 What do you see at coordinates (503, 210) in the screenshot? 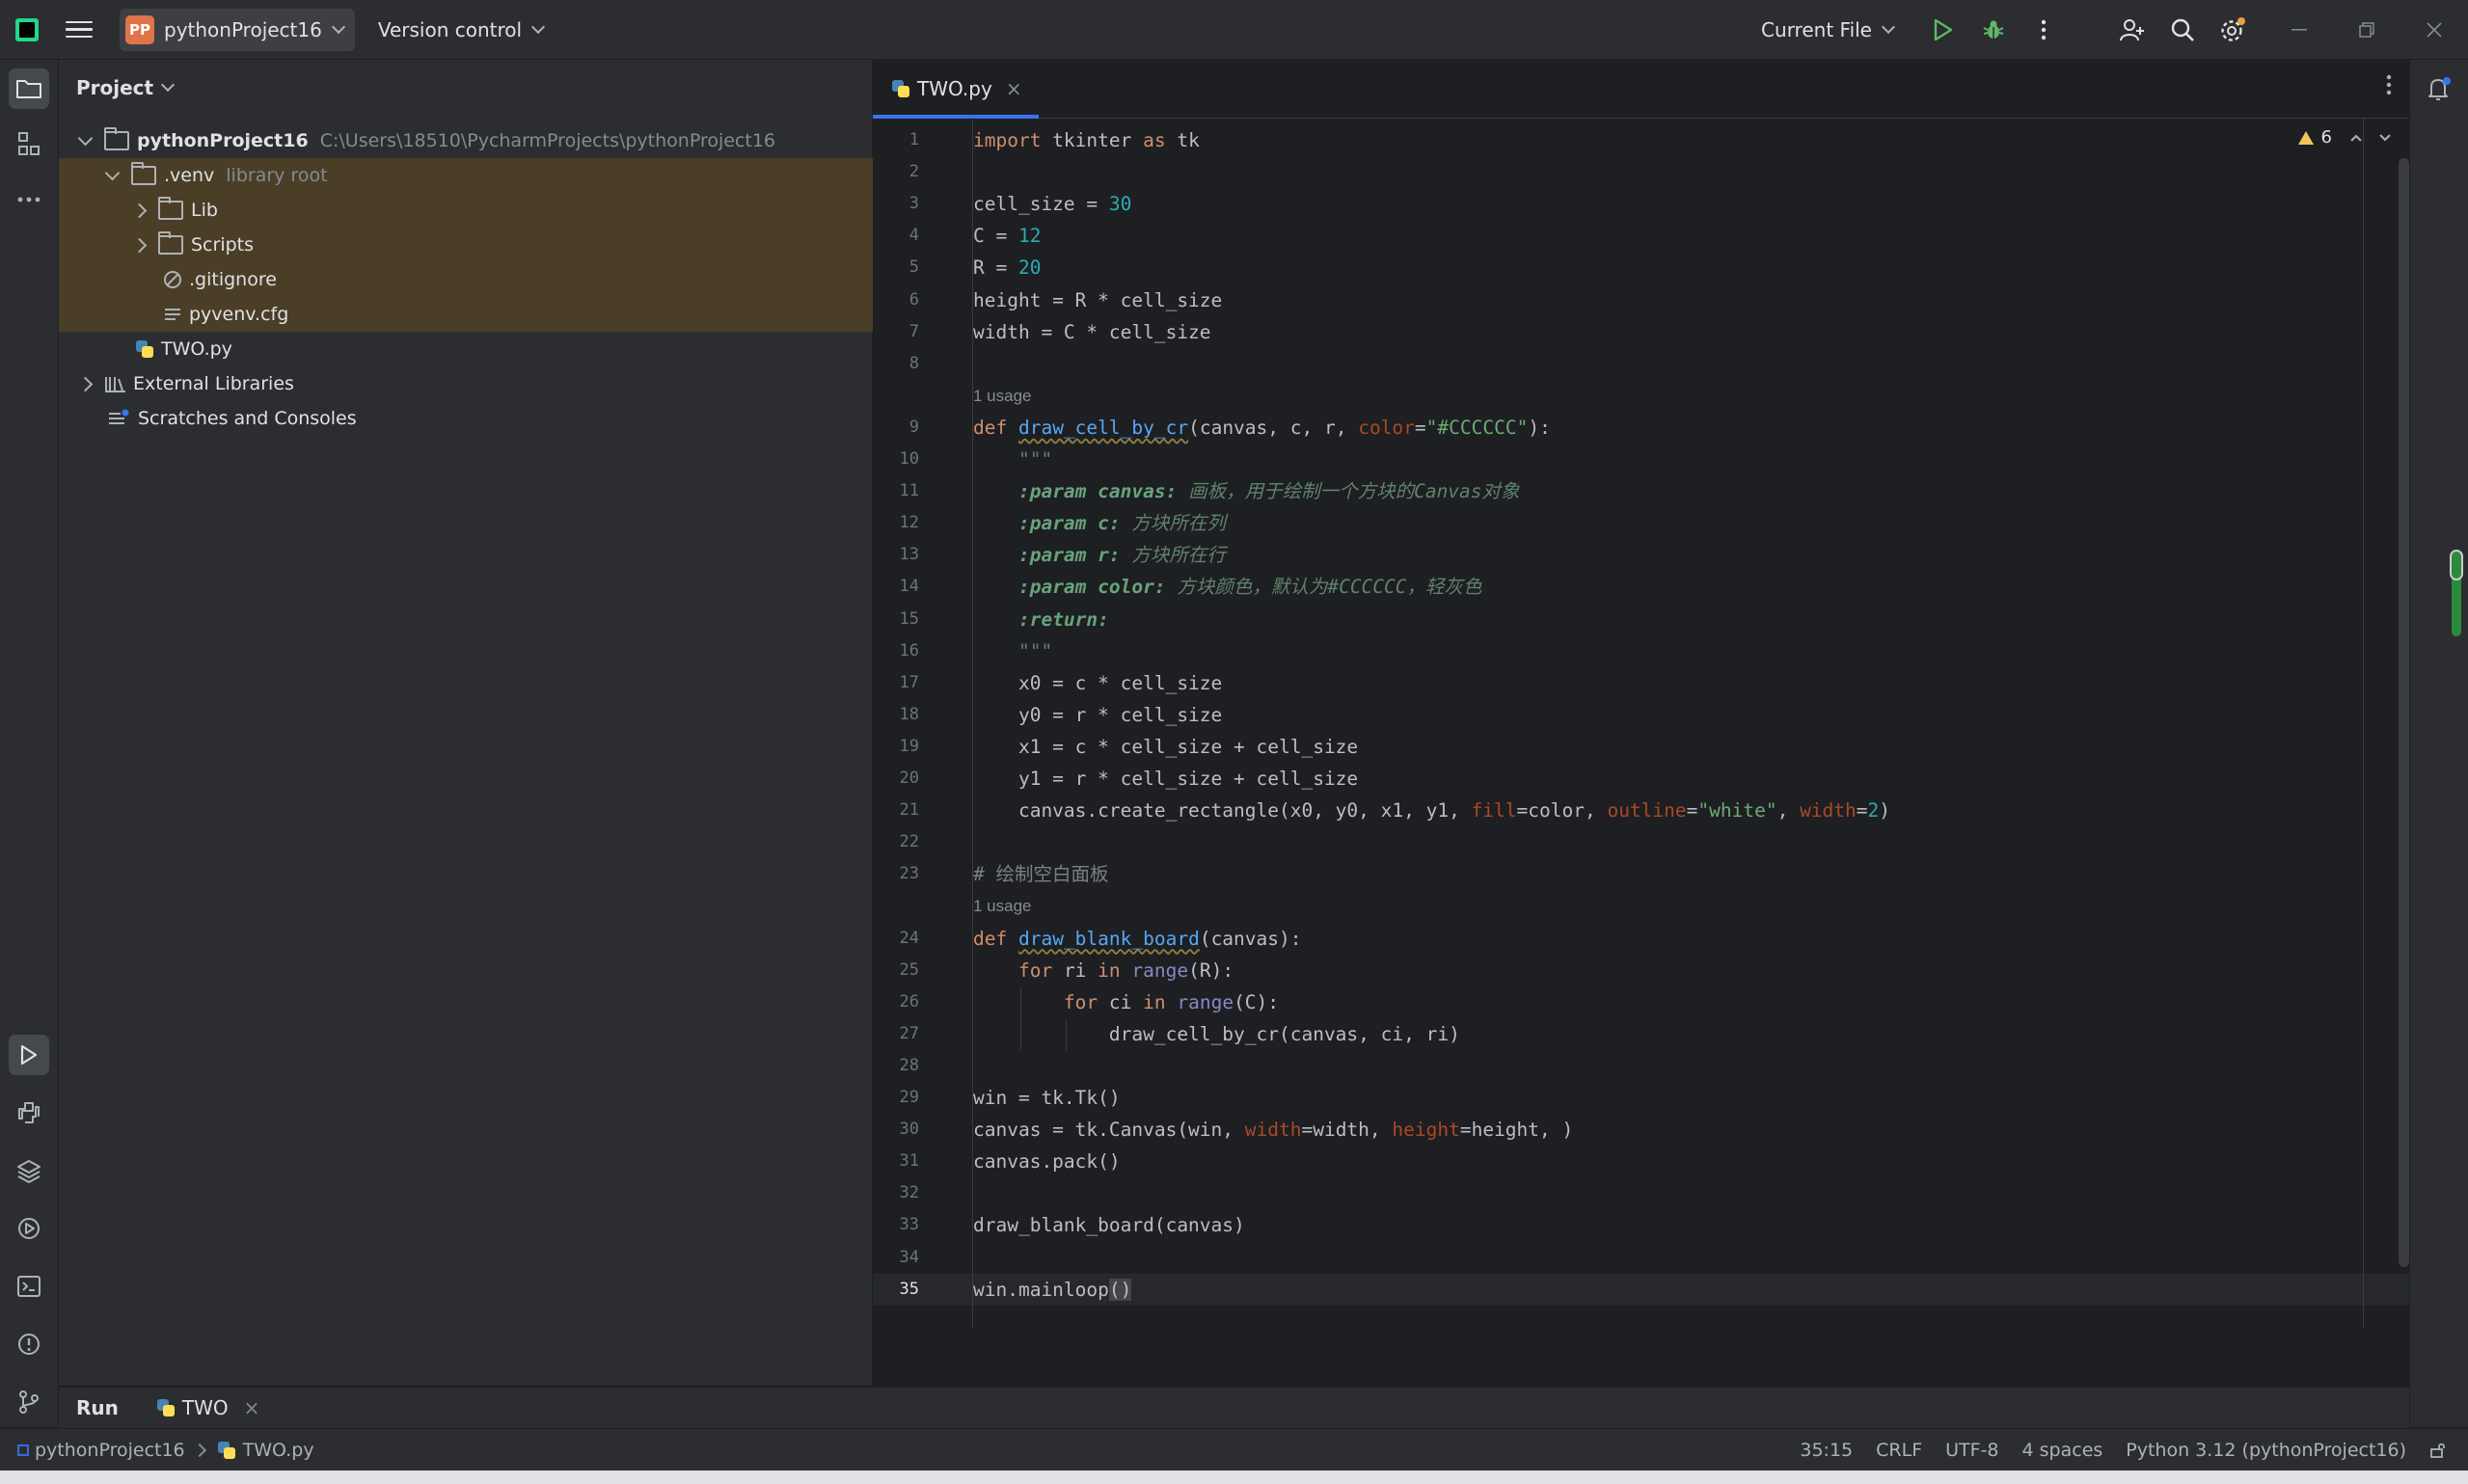
I see `tree-item-lib: Lib` at bounding box center [503, 210].